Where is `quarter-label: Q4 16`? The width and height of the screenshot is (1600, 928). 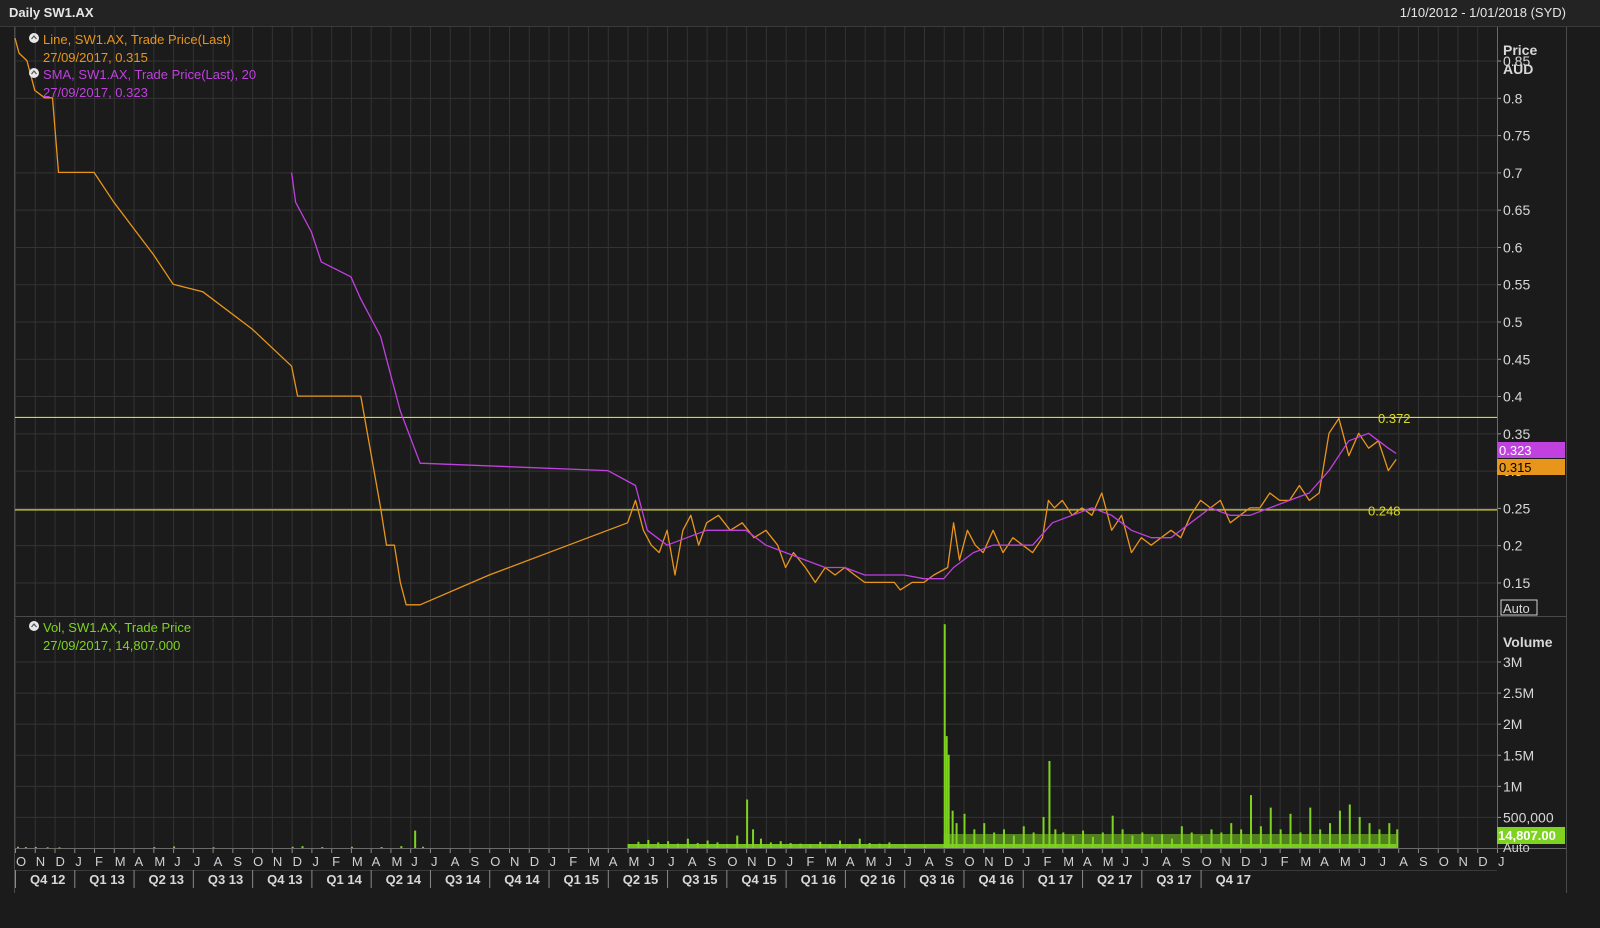
quarter-label: Q4 16 is located at coordinates (995, 879).